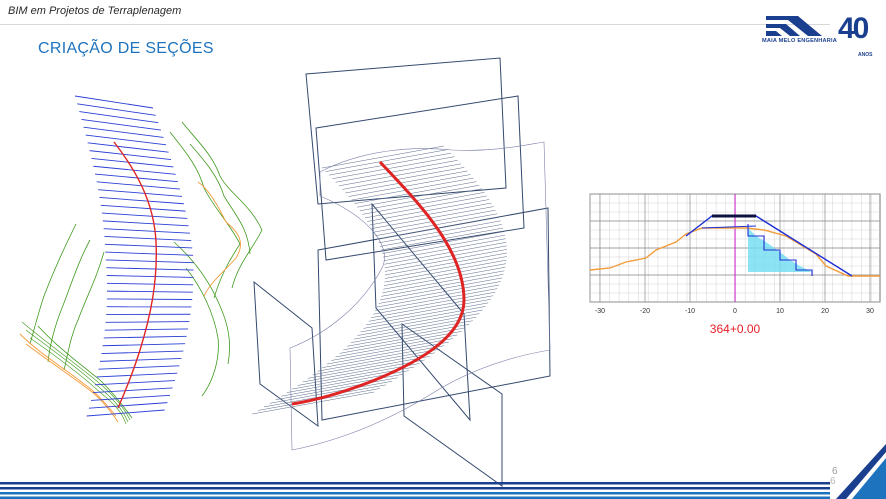 Image resolution: width=886 pixels, height=499 pixels. Describe the element at coordinates (735, 264) in the screenshot. I see `cross-section-view: -30 -20 -10 0 10 20 30 364+0.00` at that location.